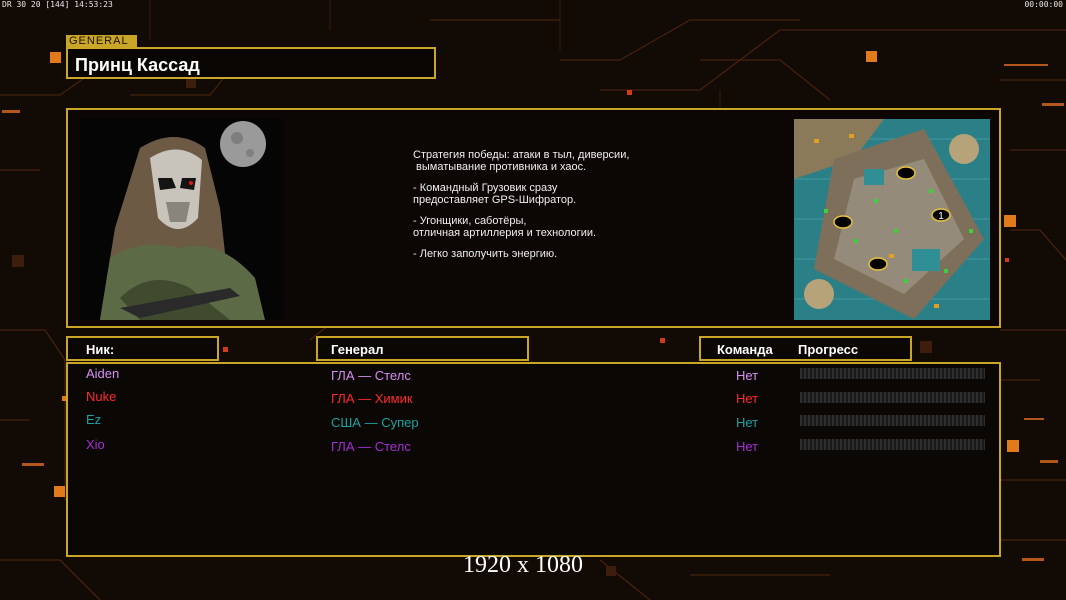 Image resolution: width=1066 pixels, height=600 pixels. What do you see at coordinates (94, 419) in the screenshot?
I see `player-nick: Ez` at bounding box center [94, 419].